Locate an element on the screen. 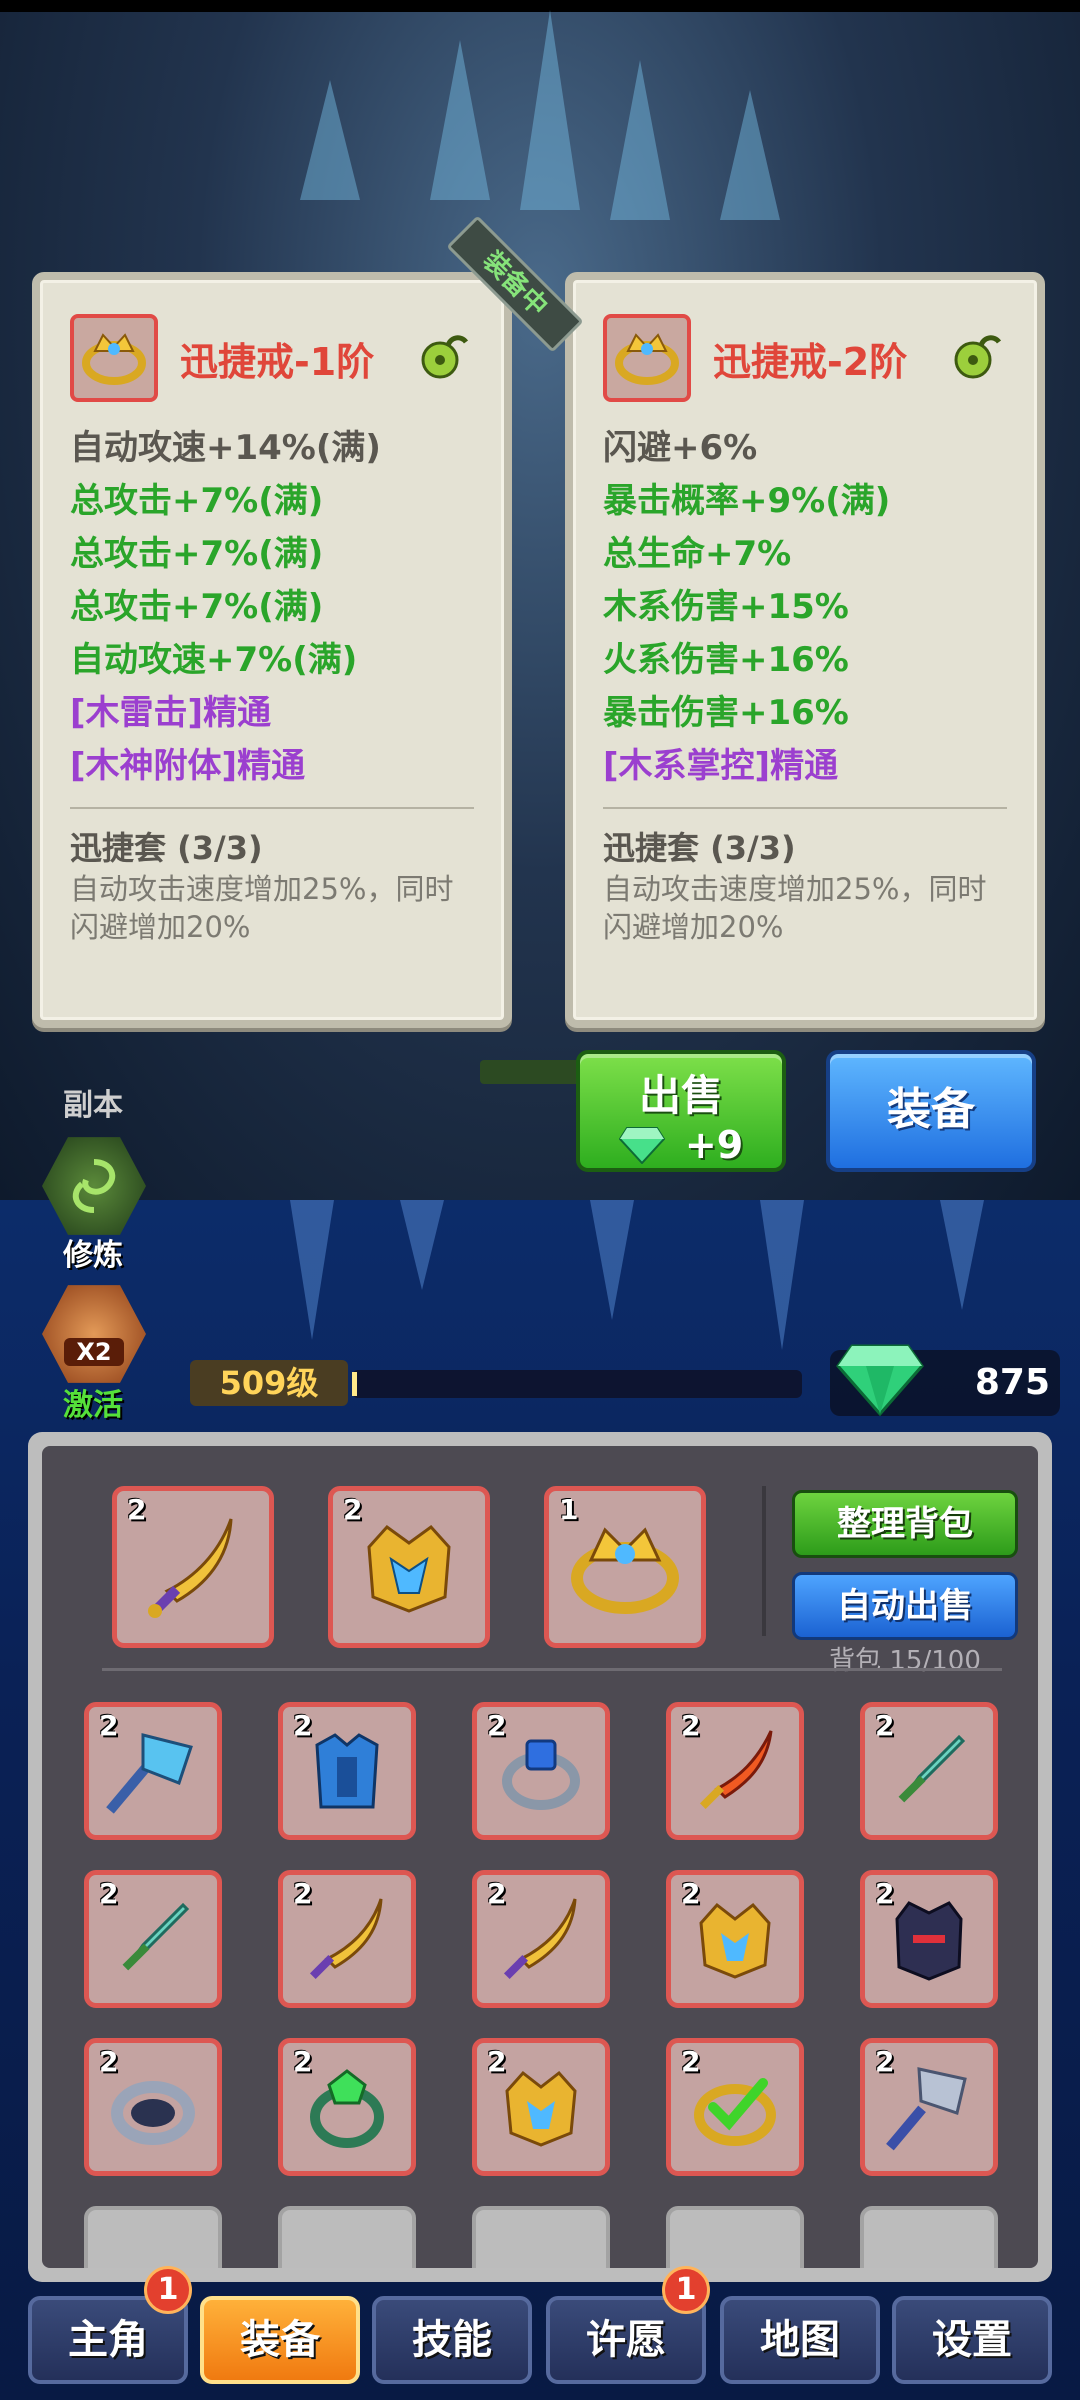  sell-reward: +9 is located at coordinates (714, 1145).